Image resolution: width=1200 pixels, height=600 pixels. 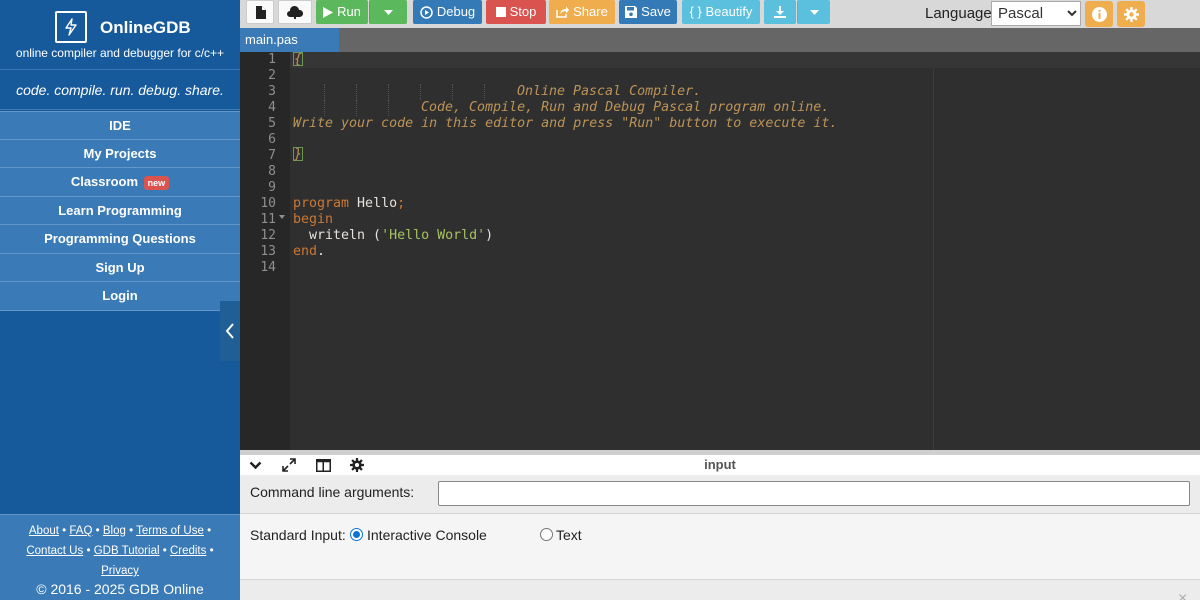 I want to click on line-number: 2, so click(x=272, y=75).